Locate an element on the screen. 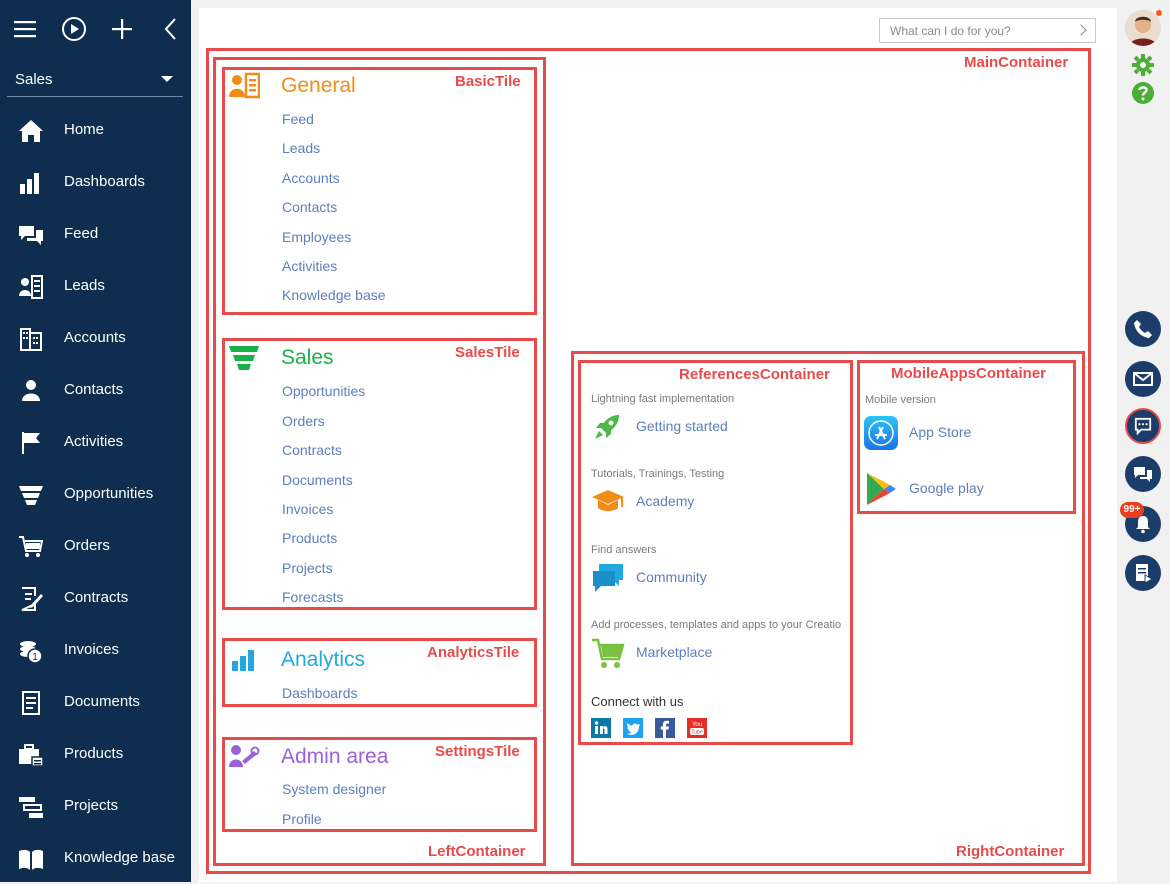 This screenshot has width=1170, height=884. general-link-accounts: Accounts is located at coordinates (311, 178).